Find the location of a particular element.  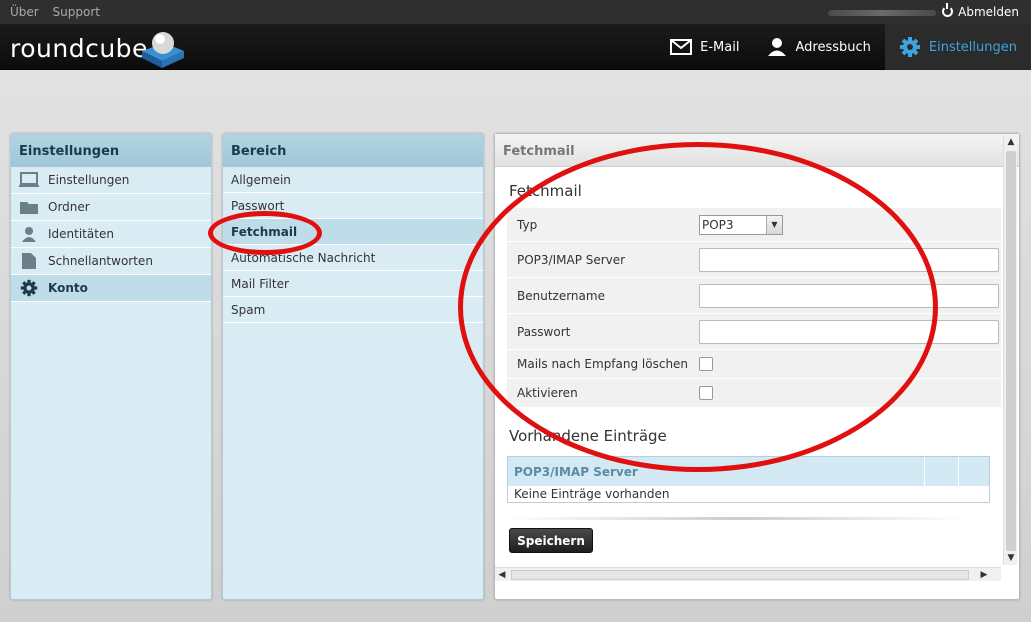

logout-button: Abmelden is located at coordinates (980, 11).